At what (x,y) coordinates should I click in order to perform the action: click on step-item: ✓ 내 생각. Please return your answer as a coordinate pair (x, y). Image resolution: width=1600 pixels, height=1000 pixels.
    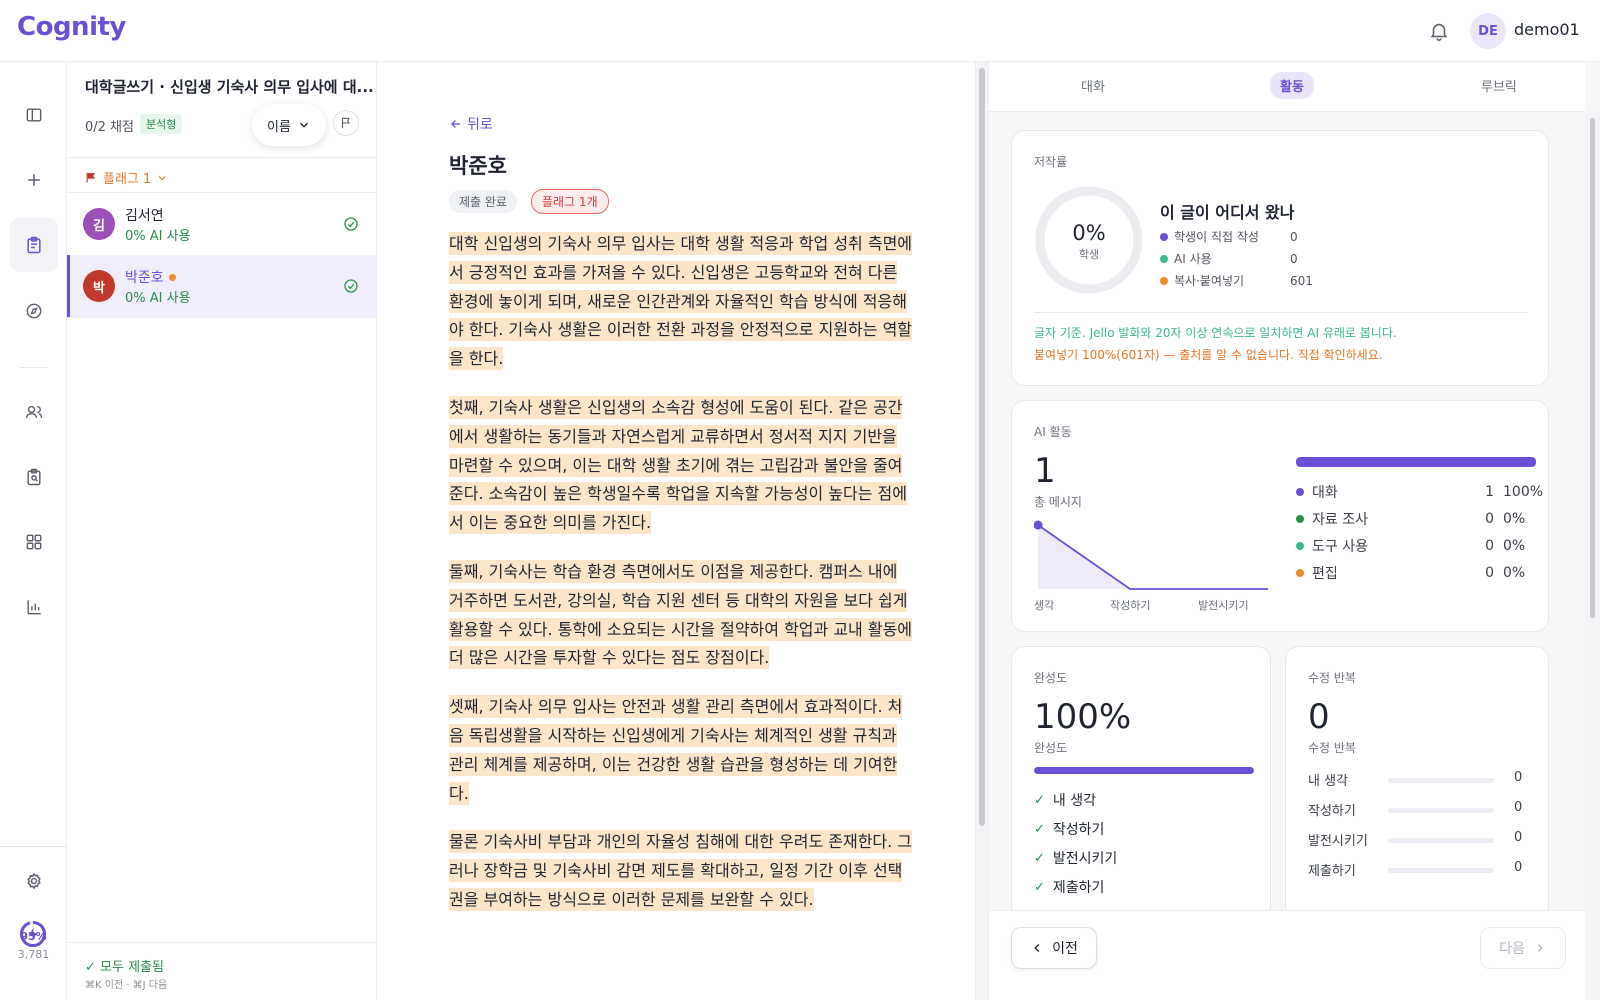
    Looking at the image, I should click on (1065, 800).